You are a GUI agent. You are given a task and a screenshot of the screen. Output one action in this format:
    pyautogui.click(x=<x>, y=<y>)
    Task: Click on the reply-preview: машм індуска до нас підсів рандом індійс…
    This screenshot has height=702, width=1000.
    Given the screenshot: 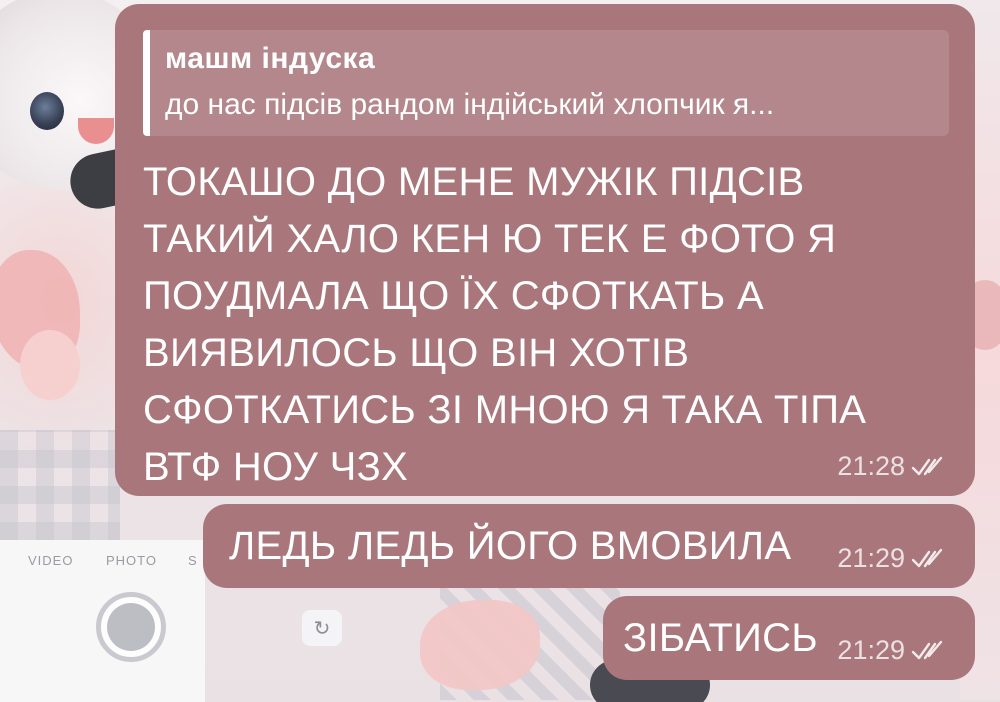 What is the action you would take?
    pyautogui.click(x=546, y=83)
    